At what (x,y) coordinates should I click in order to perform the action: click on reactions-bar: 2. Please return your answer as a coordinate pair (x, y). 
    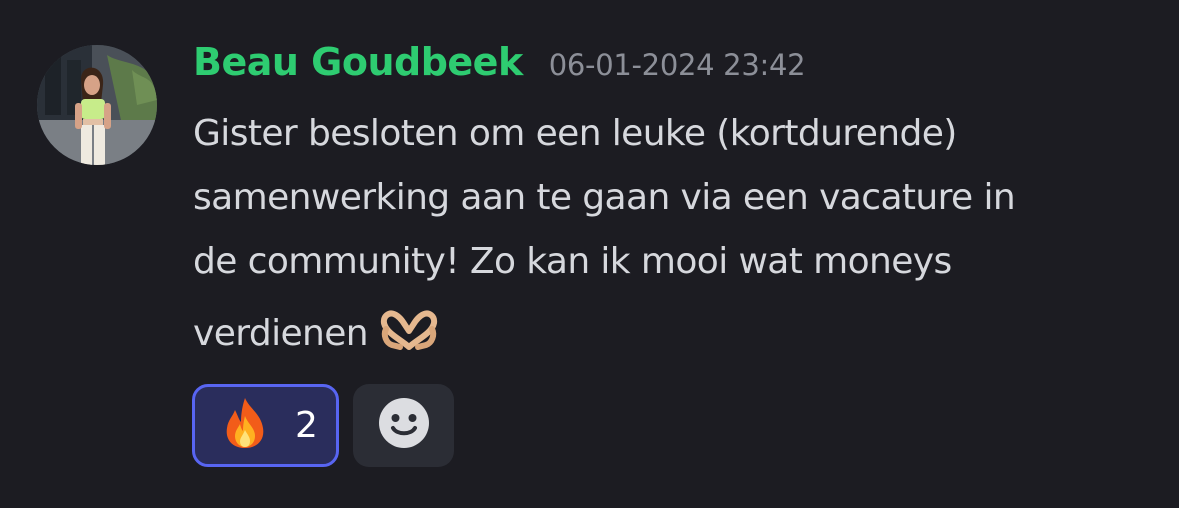
    Looking at the image, I should click on (323, 425).